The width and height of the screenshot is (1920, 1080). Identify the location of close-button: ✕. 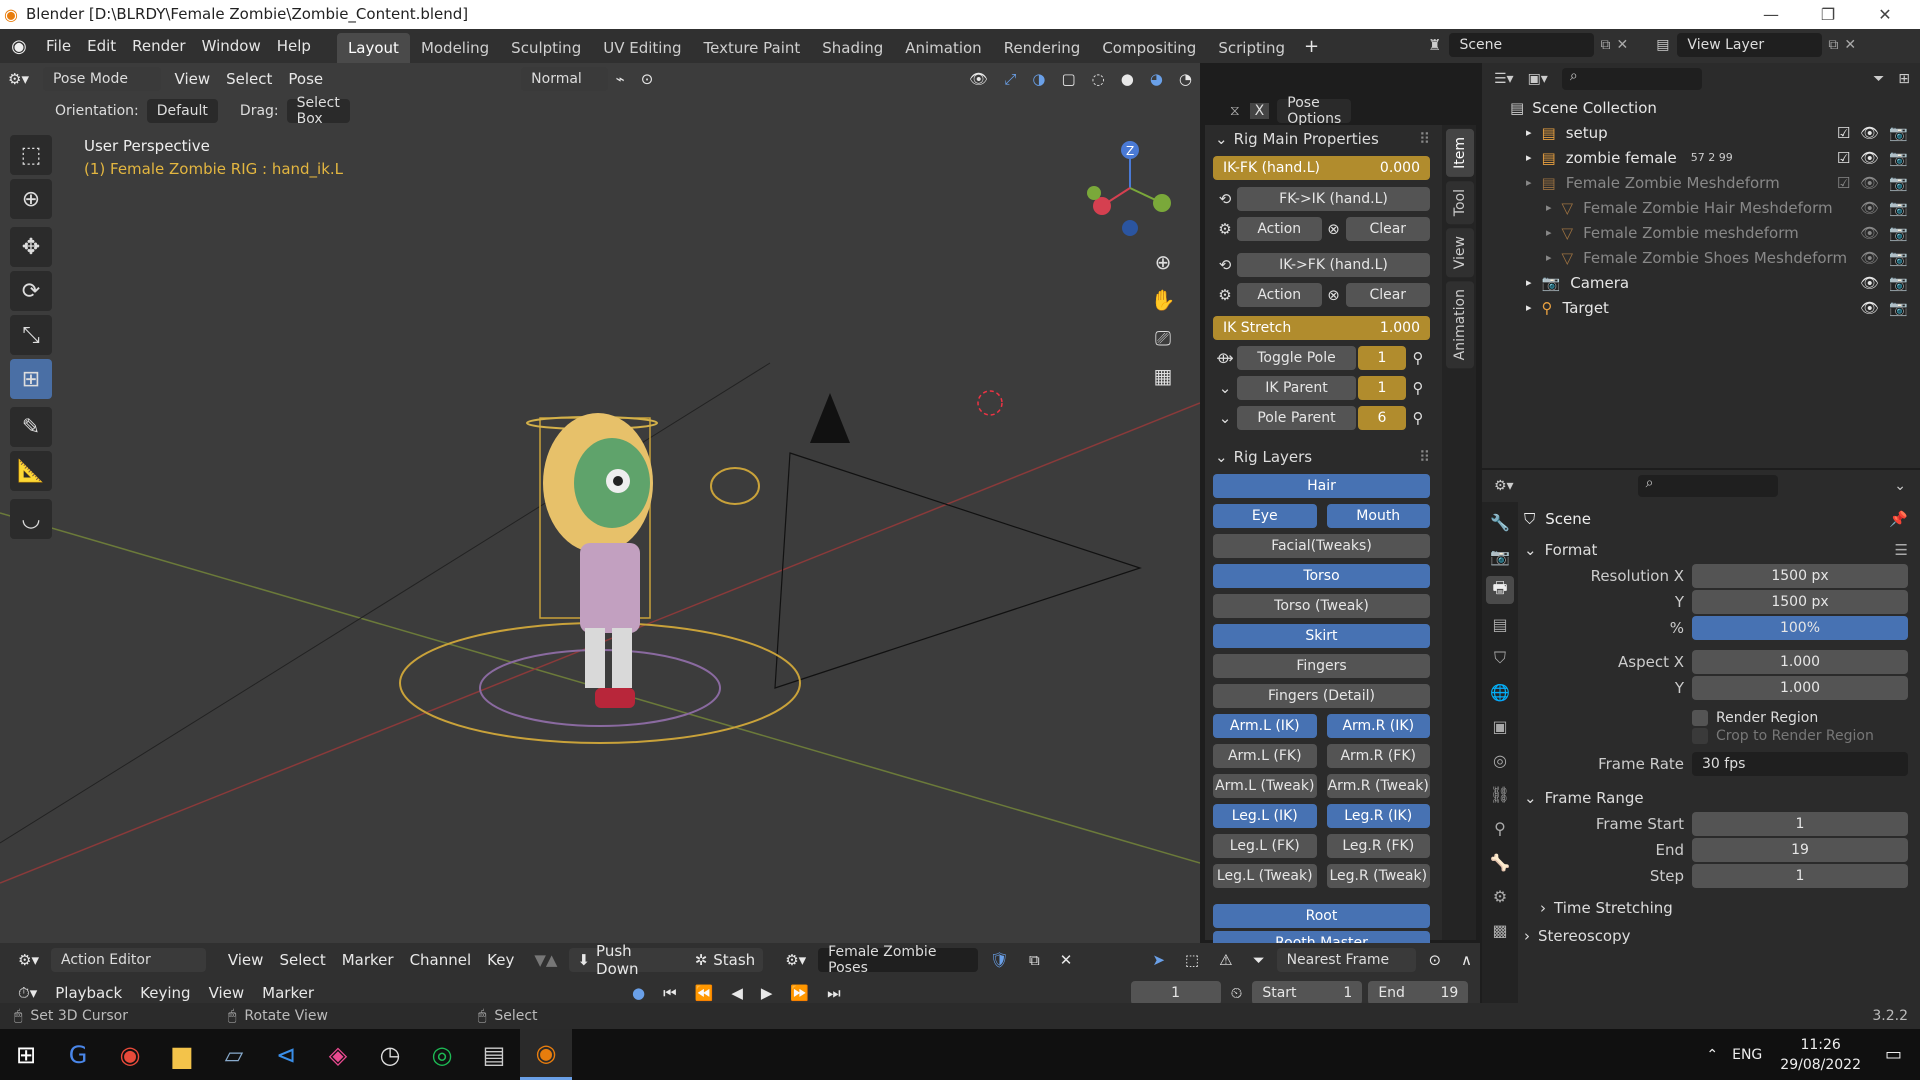
(1885, 14).